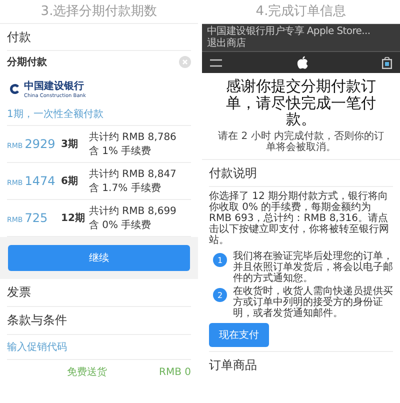 This screenshot has width=400, height=403. Describe the element at coordinates (299, 219) in the screenshot. I see `payment-description: 你选择了 12 期分期付款方式，银行将向你收取 0% 的手续费，每期金额约为 RMB 693，总计约：RMB 8,316。请点击以下按键立即支付，你将被转至银行网站。` at that location.